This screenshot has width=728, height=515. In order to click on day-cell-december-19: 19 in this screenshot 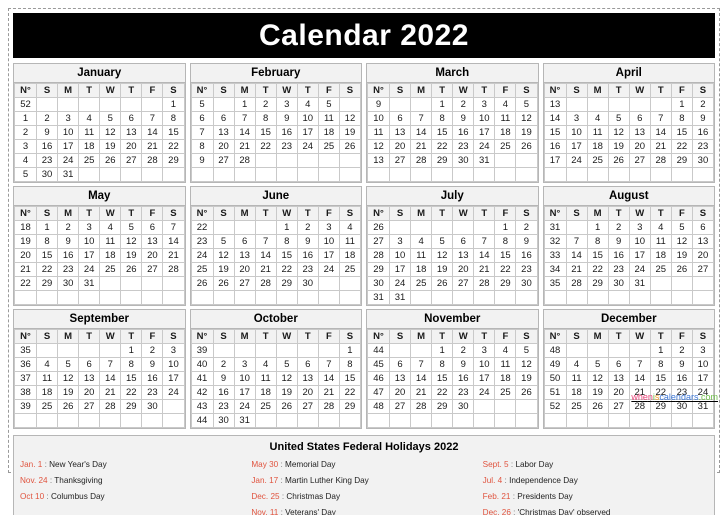, I will do `click(597, 392)`.